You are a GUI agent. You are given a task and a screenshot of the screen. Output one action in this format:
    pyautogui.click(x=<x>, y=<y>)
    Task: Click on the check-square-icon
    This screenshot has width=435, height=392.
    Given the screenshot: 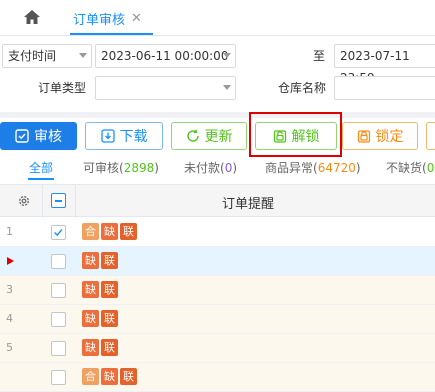 What is the action you would take?
    pyautogui.click(x=22, y=136)
    